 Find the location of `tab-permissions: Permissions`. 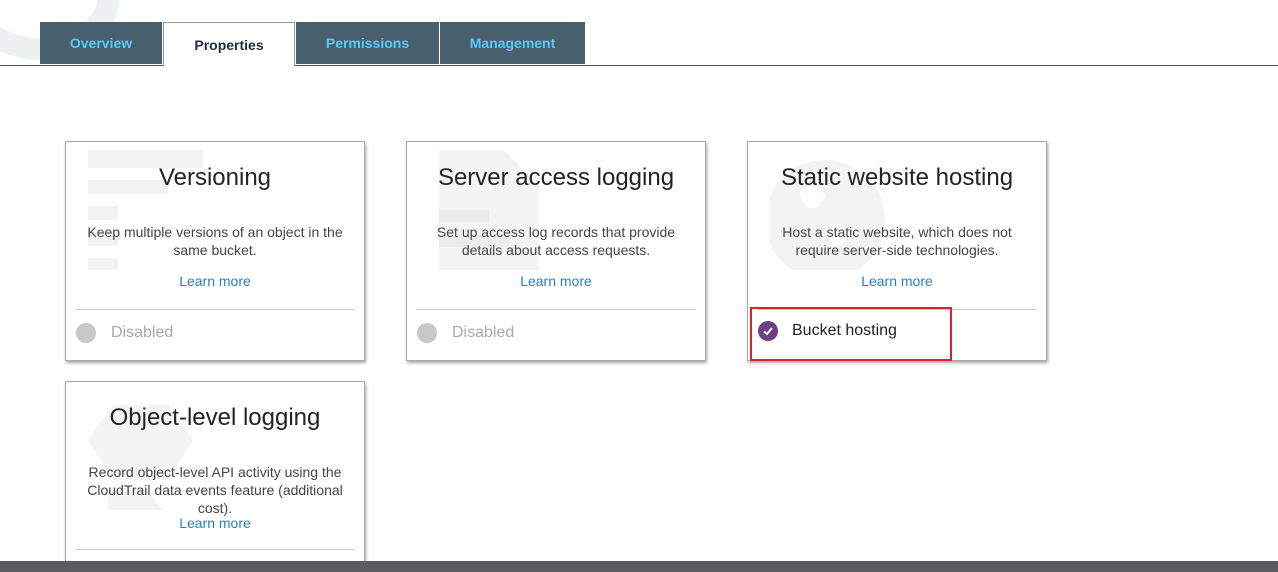

tab-permissions: Permissions is located at coordinates (367, 43).